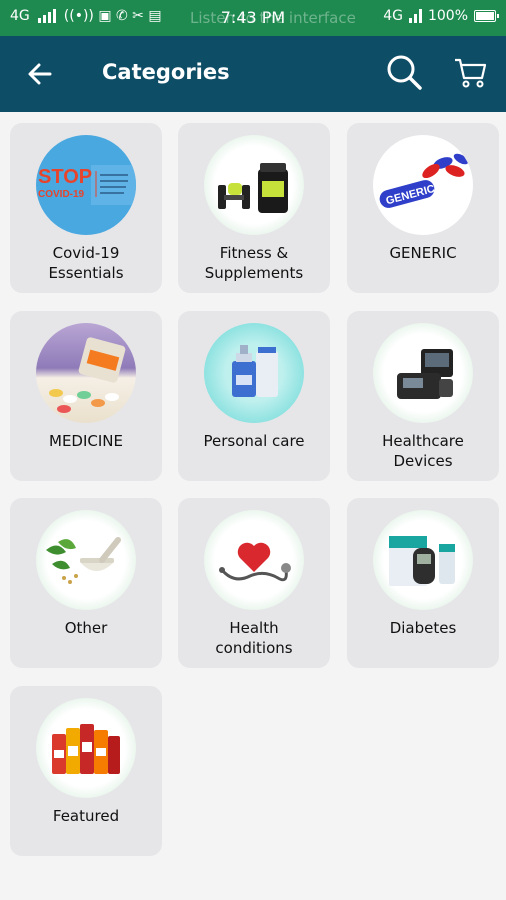 The width and height of the screenshot is (506, 900). Describe the element at coordinates (86, 628) in the screenshot. I see `category-label: Other` at that location.